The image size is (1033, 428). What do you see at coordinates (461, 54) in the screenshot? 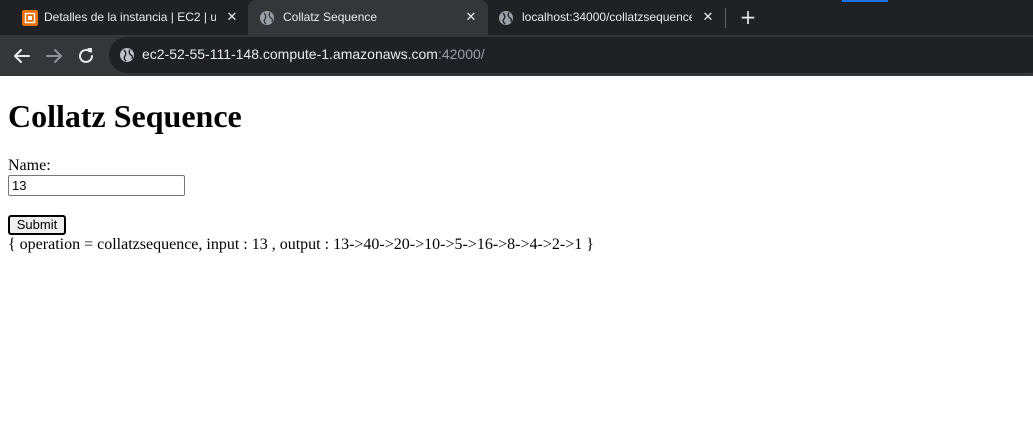
I see `url-port: :42000/` at bounding box center [461, 54].